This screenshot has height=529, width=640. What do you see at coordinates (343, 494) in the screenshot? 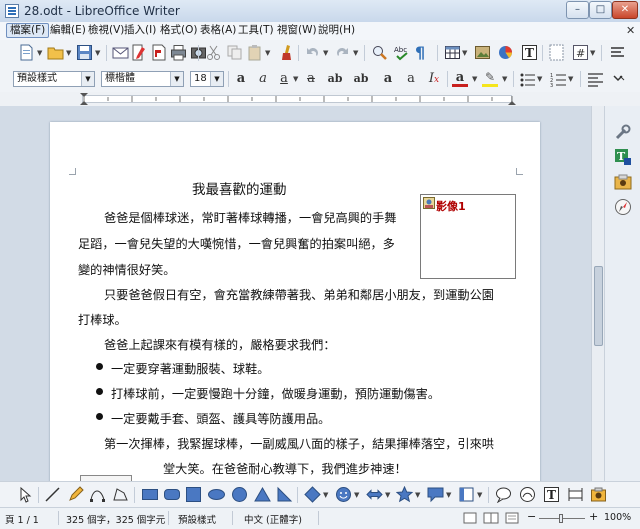
I see `symbol-shapes-smiley-icon` at bounding box center [343, 494].